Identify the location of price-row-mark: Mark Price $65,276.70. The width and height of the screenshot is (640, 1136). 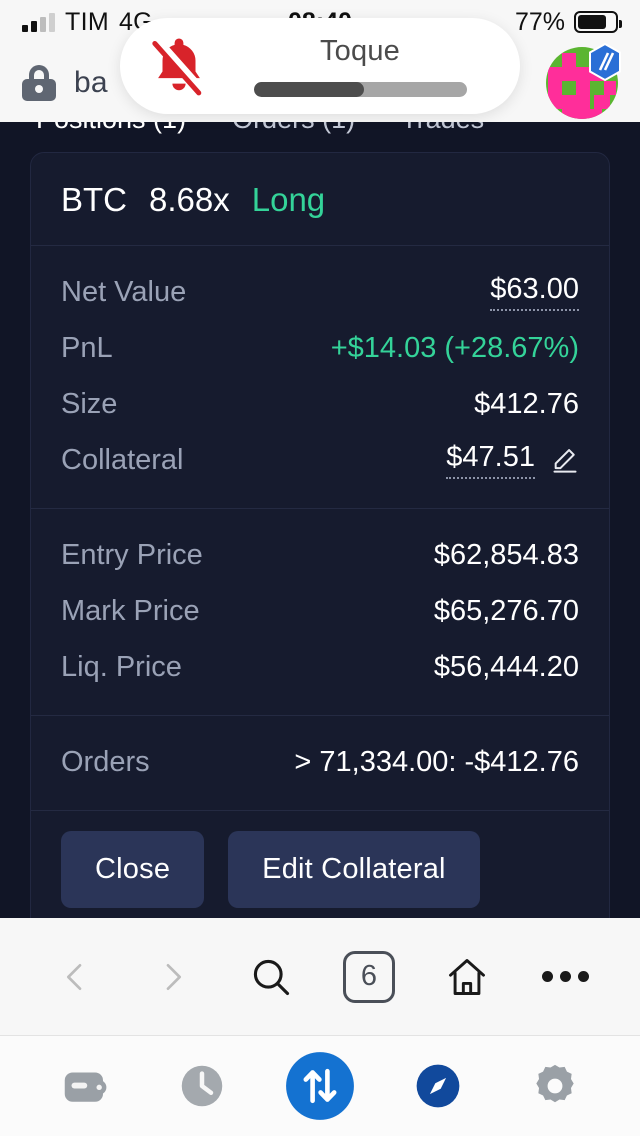
(320, 611).